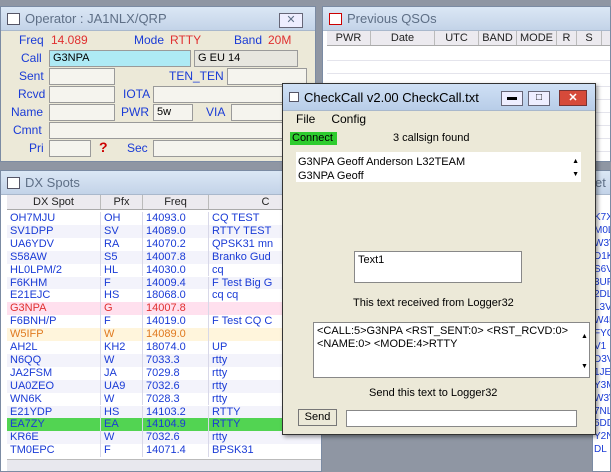 This screenshot has height=472, width=611. I want to click on list-line: G3NPA Geoff, so click(438, 175).